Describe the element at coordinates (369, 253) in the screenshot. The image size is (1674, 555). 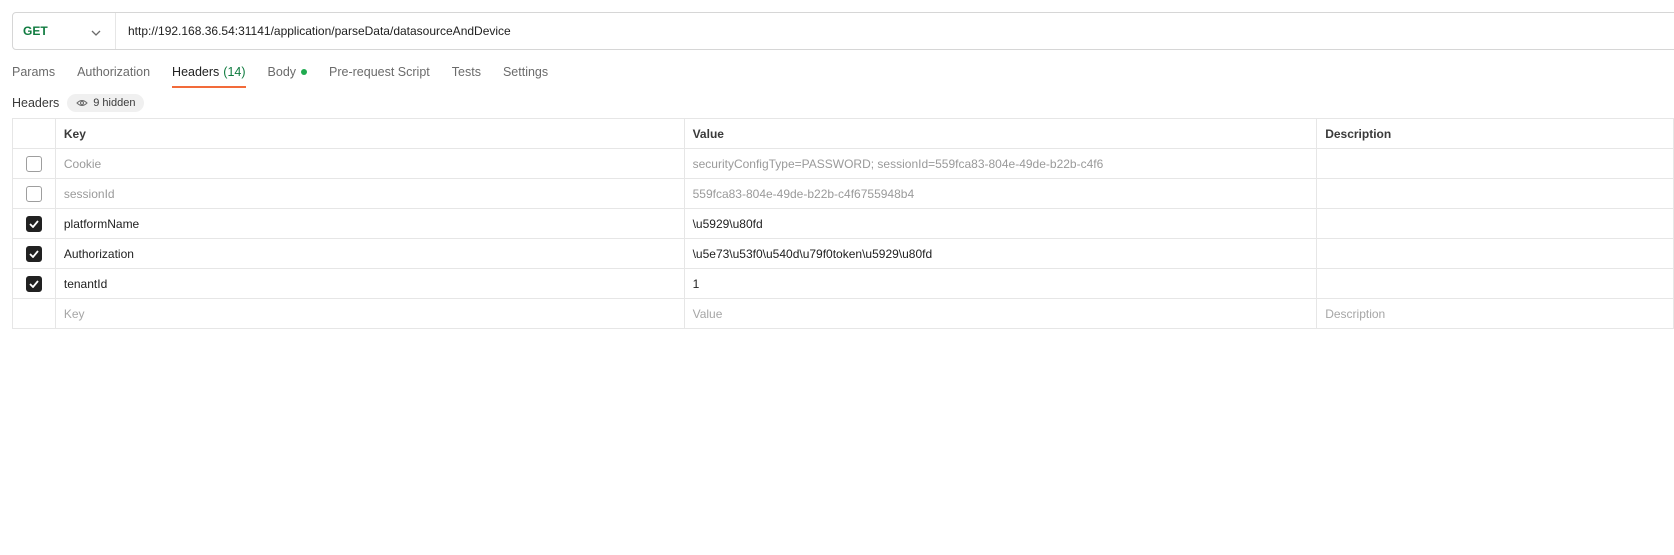
I see `header-key-cell: Authorization` at that location.